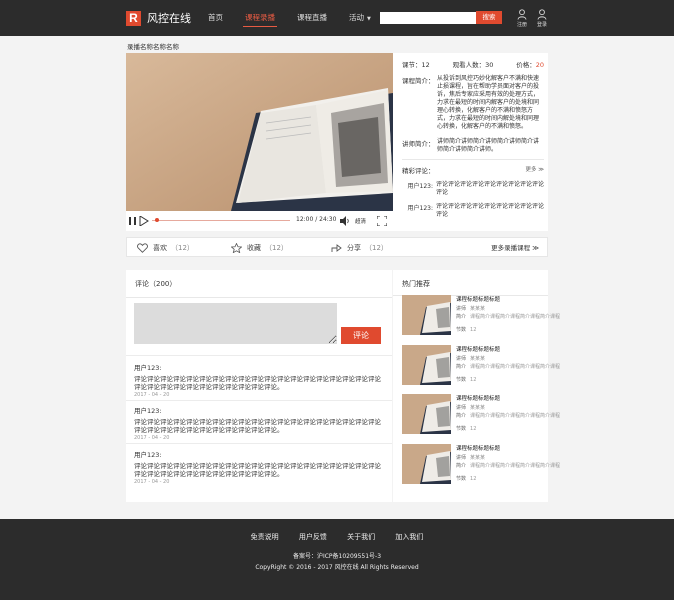  I want to click on login-label: 登录, so click(541, 25).